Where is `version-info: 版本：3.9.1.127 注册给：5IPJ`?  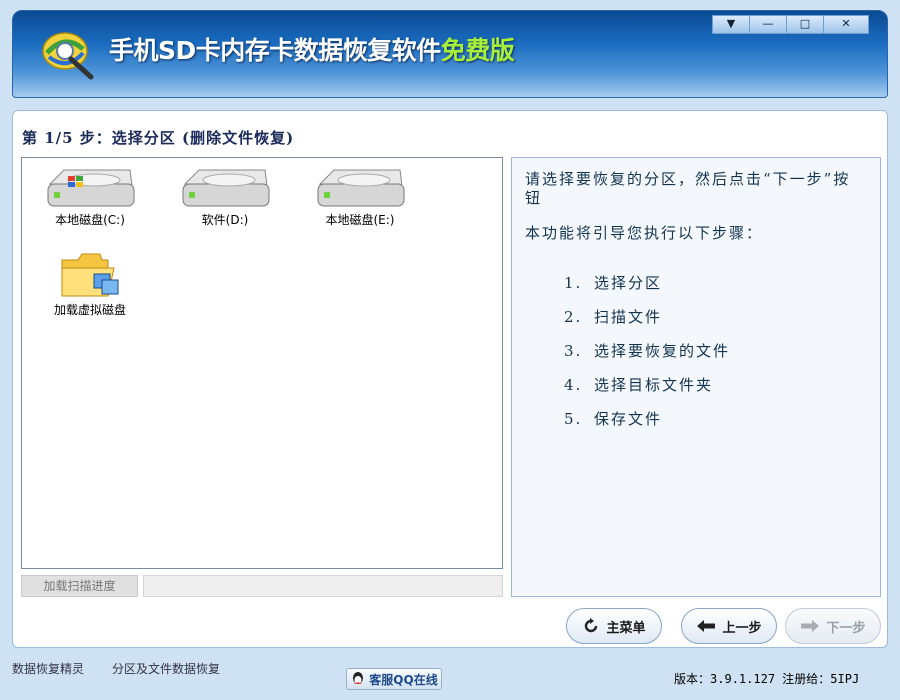 version-info: 版本：3.9.1.127 注册给：5IPJ is located at coordinates (767, 679).